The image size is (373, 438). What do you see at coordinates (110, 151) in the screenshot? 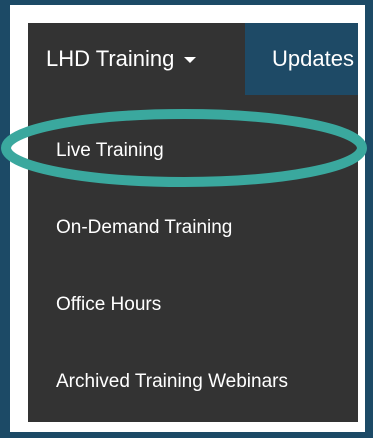
I see `menu-item-live-training: Live Training` at bounding box center [110, 151].